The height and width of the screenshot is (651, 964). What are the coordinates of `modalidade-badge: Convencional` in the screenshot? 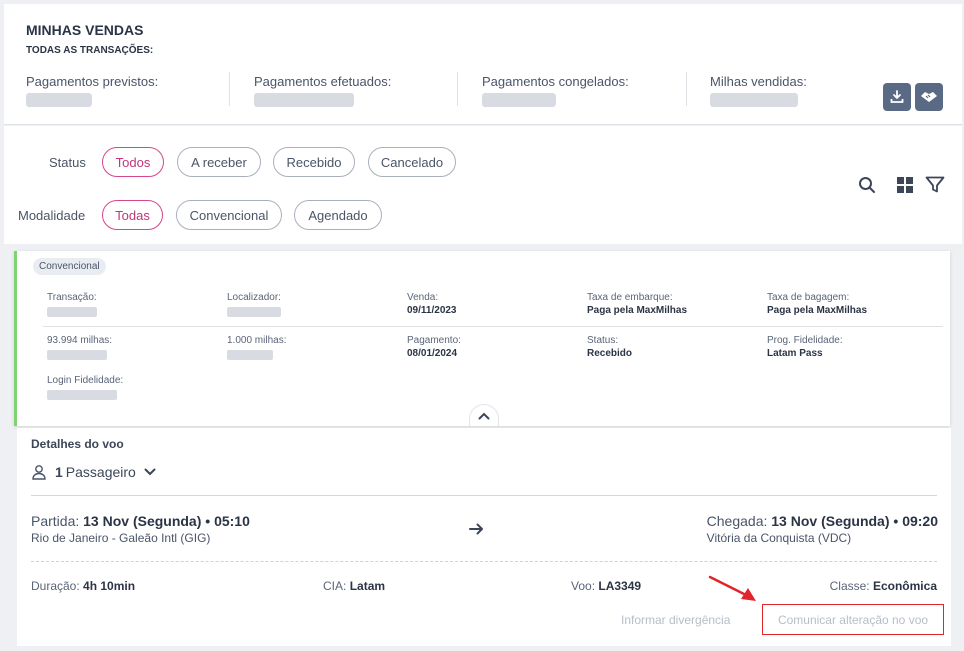 It's located at (69, 266).